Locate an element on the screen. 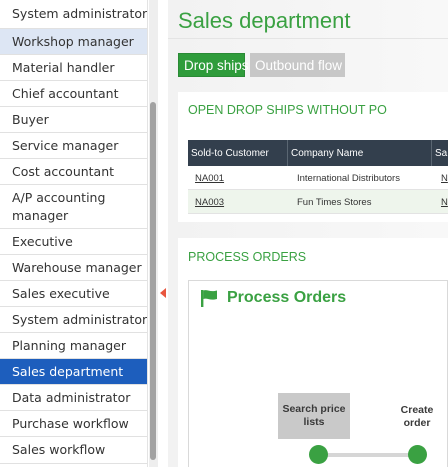  collapse-arrow-icon is located at coordinates (163, 293).